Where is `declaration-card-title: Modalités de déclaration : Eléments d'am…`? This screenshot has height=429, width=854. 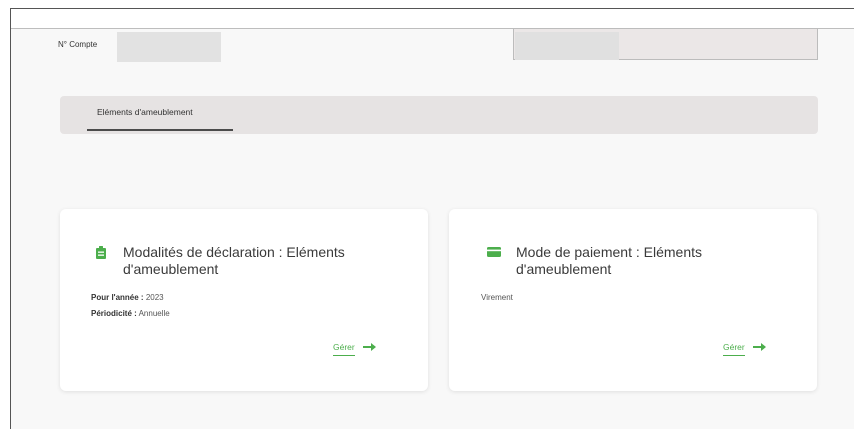 declaration-card-title: Modalités de déclaration : Eléments d'am… is located at coordinates (234, 260).